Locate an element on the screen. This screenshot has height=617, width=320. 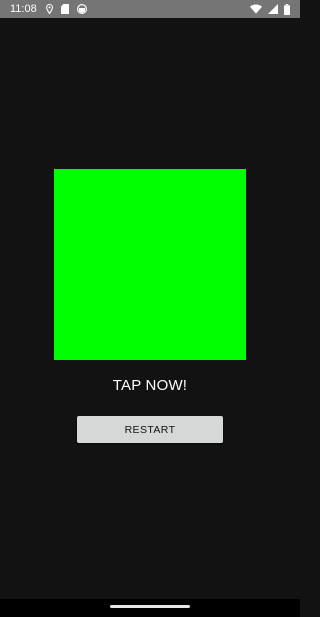
app-notification-icon is located at coordinates (81, 9).